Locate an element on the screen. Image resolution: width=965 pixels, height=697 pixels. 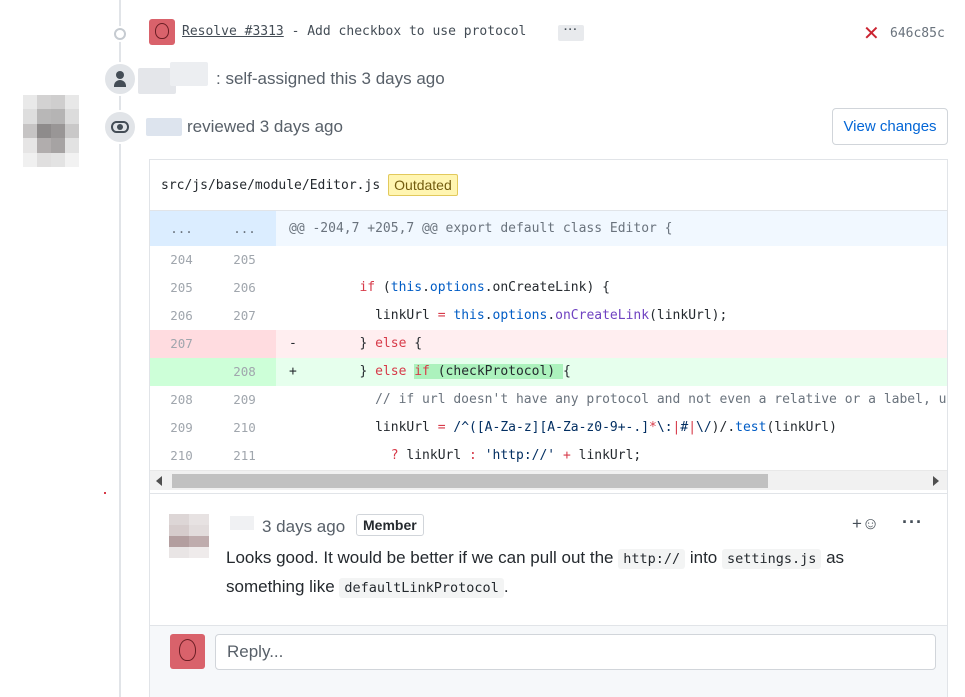
file-header: src/js/base/module/Editor.js Outdated is located at coordinates (548, 185).